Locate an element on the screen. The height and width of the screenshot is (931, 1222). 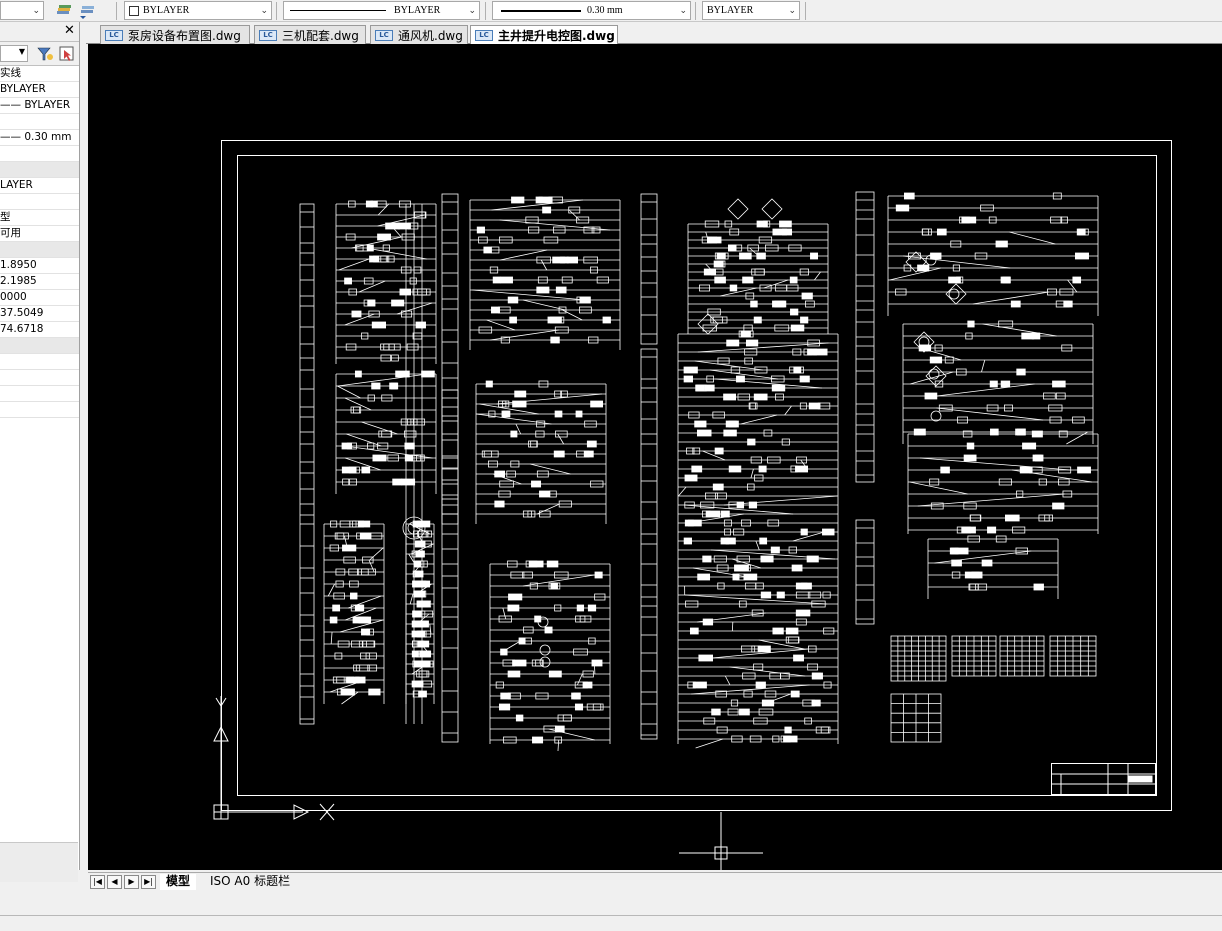
property-row: 型 is located at coordinates (39, 218).